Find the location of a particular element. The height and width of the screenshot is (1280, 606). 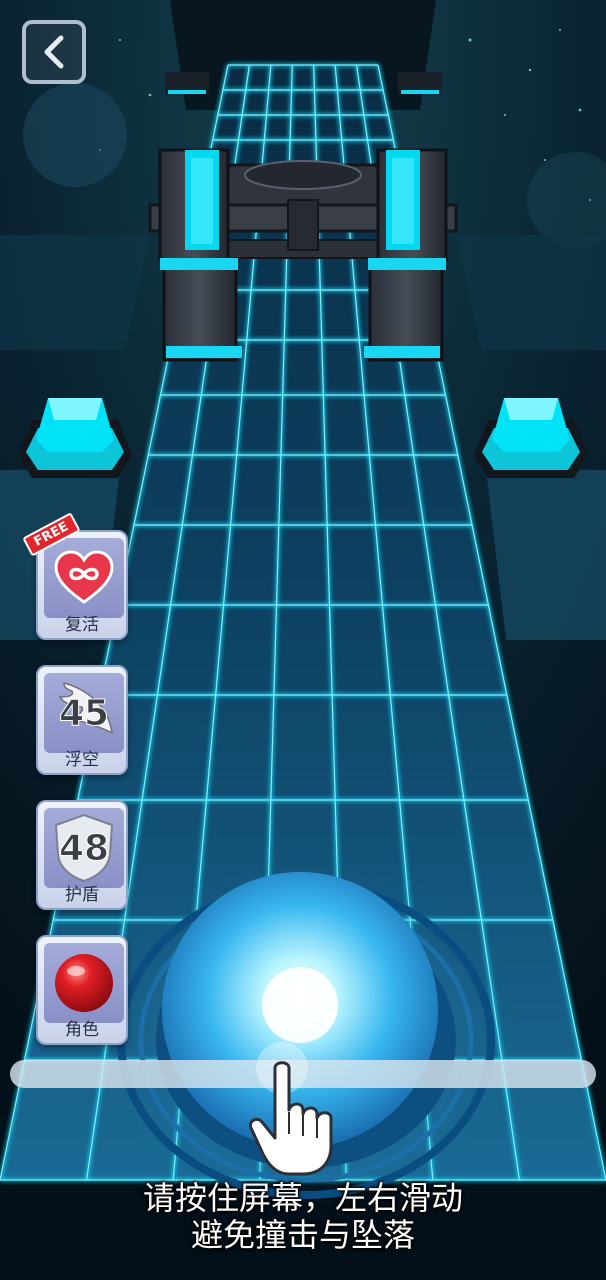

character-label: 角色 is located at coordinates (82, 1030).